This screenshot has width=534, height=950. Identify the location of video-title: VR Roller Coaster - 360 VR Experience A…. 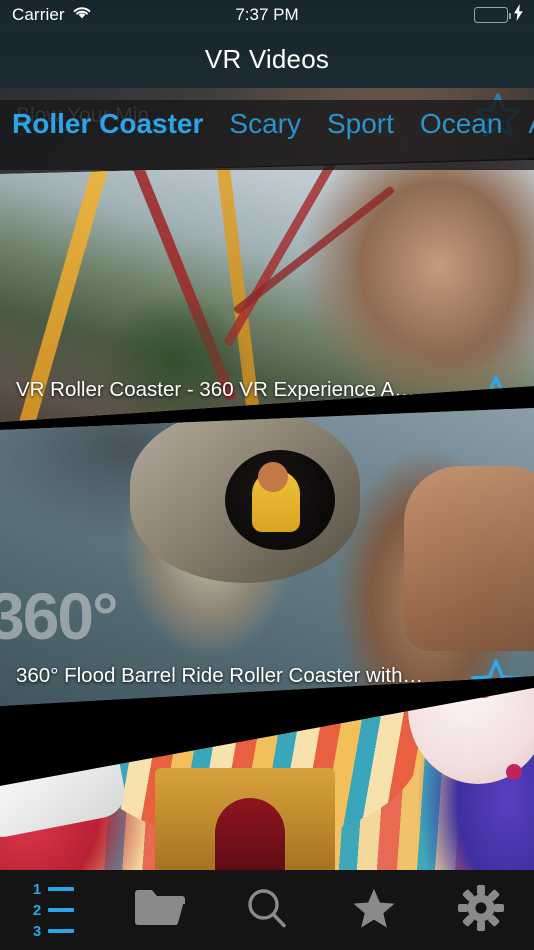
(215, 389).